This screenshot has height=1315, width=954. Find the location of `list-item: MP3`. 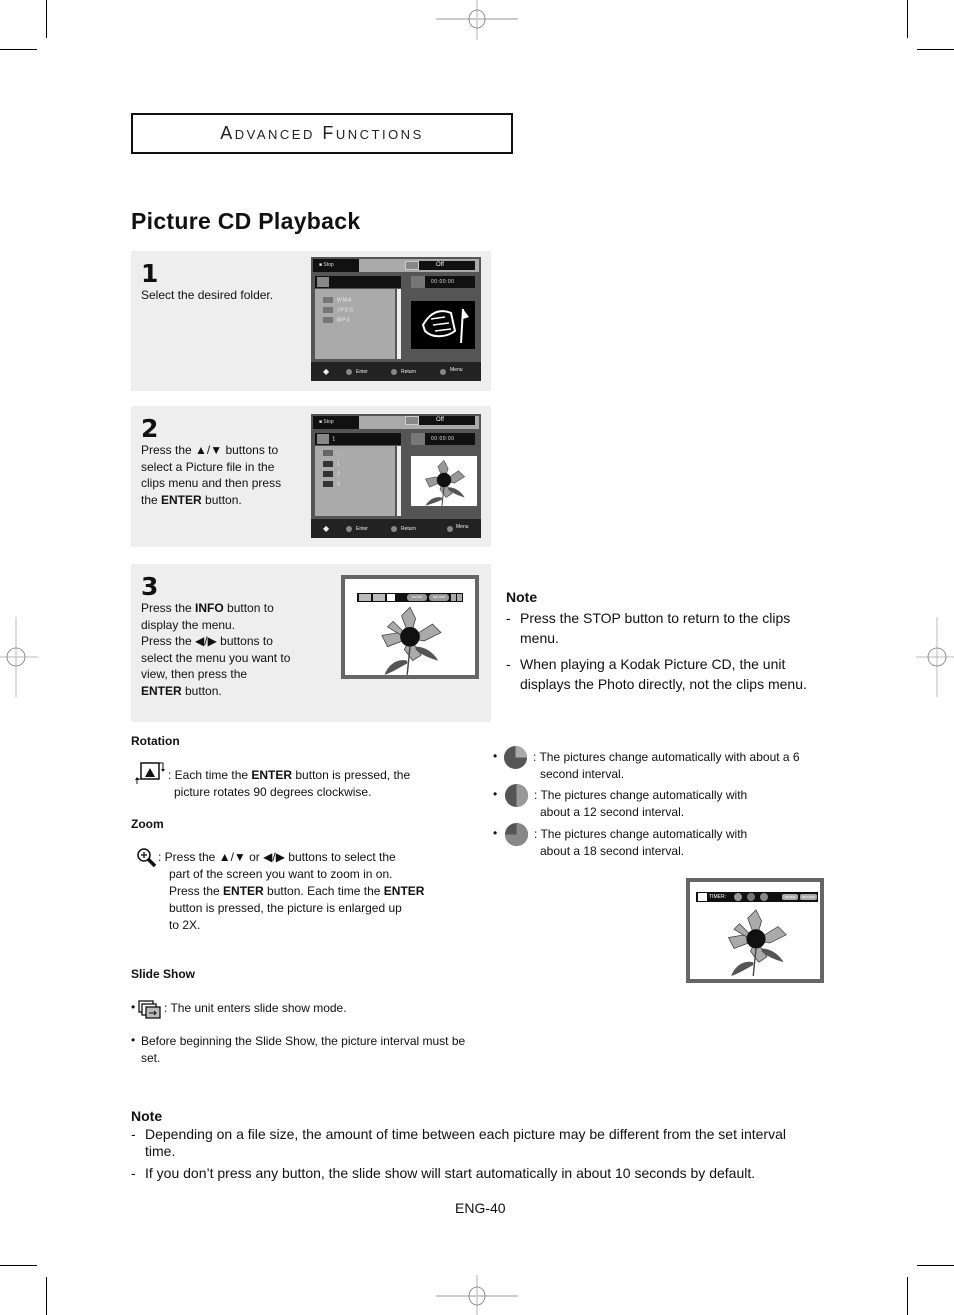

list-item: MP3 is located at coordinates (336, 320).